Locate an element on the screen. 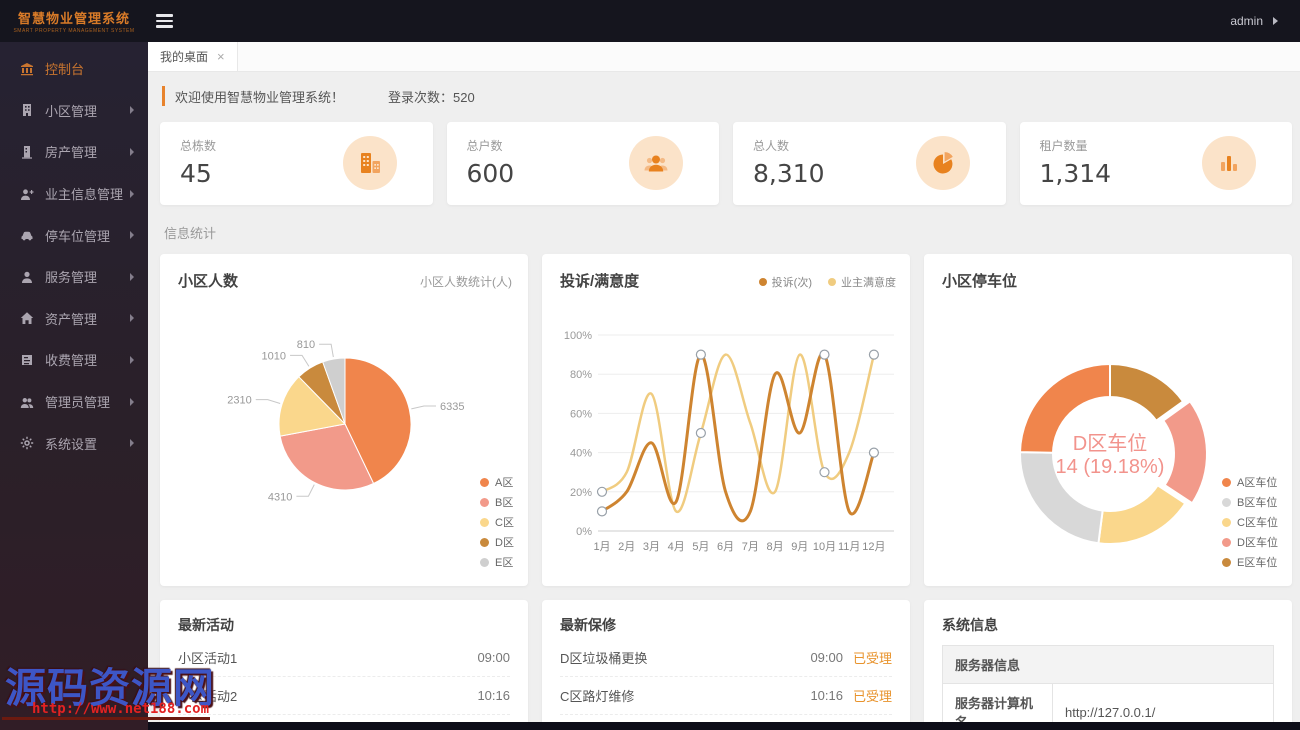 The height and width of the screenshot is (730, 1300). logo-subtitle: SMART PROPERTY MANAGEMENT SYSTEM is located at coordinates (74, 31).